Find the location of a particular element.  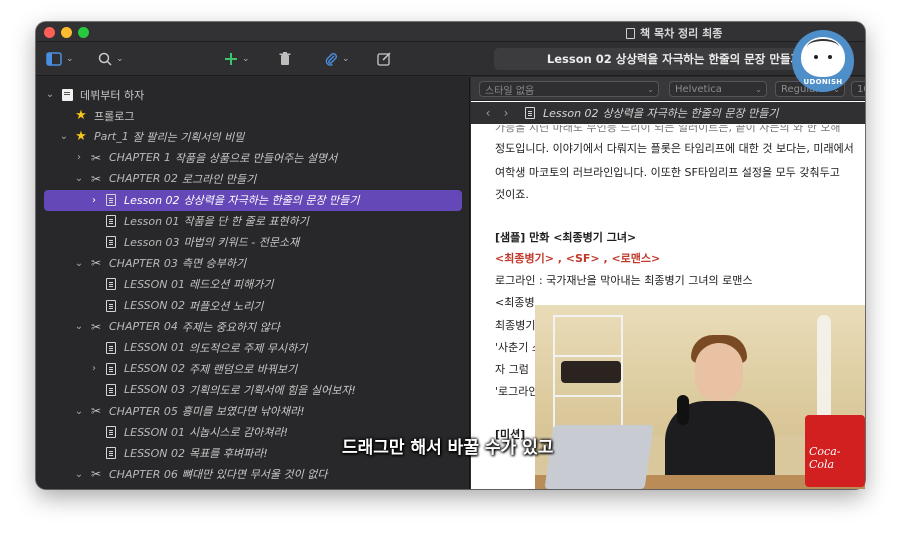

video-guitar is located at coordinates (824, 370).